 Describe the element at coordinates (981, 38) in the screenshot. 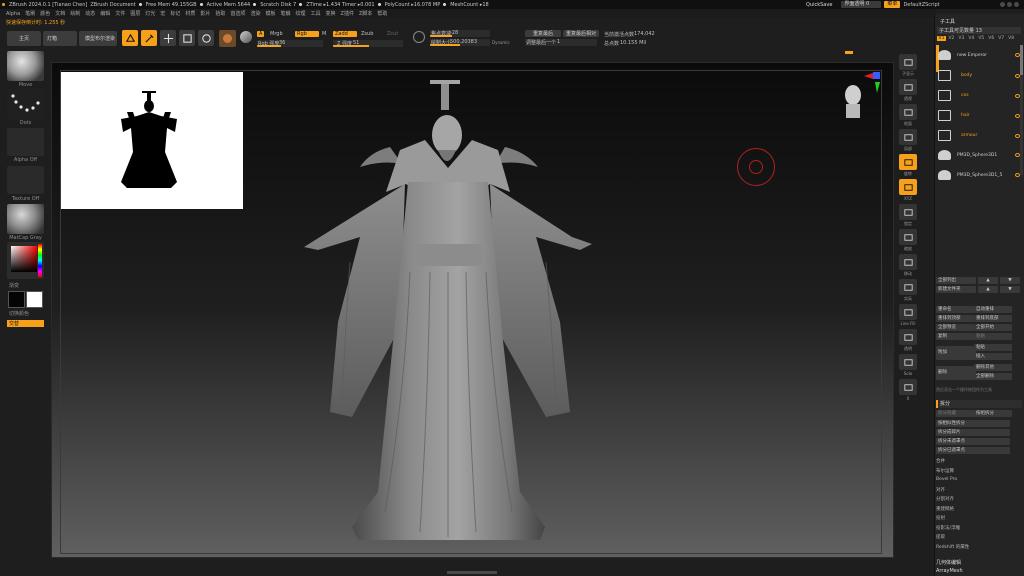

I see `version-tab: V5` at that location.